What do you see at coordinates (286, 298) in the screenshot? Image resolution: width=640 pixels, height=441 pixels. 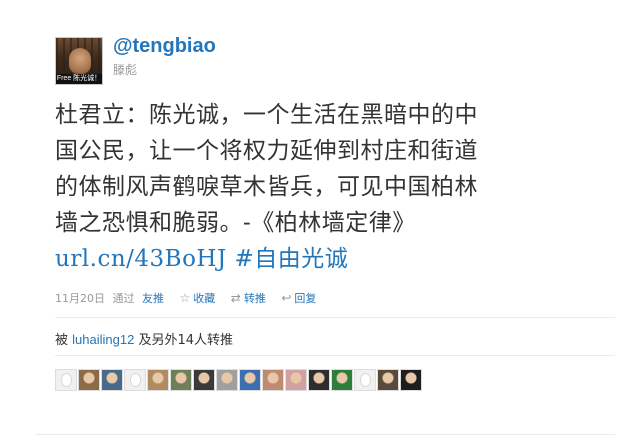 I see `reply-icon: ↩` at bounding box center [286, 298].